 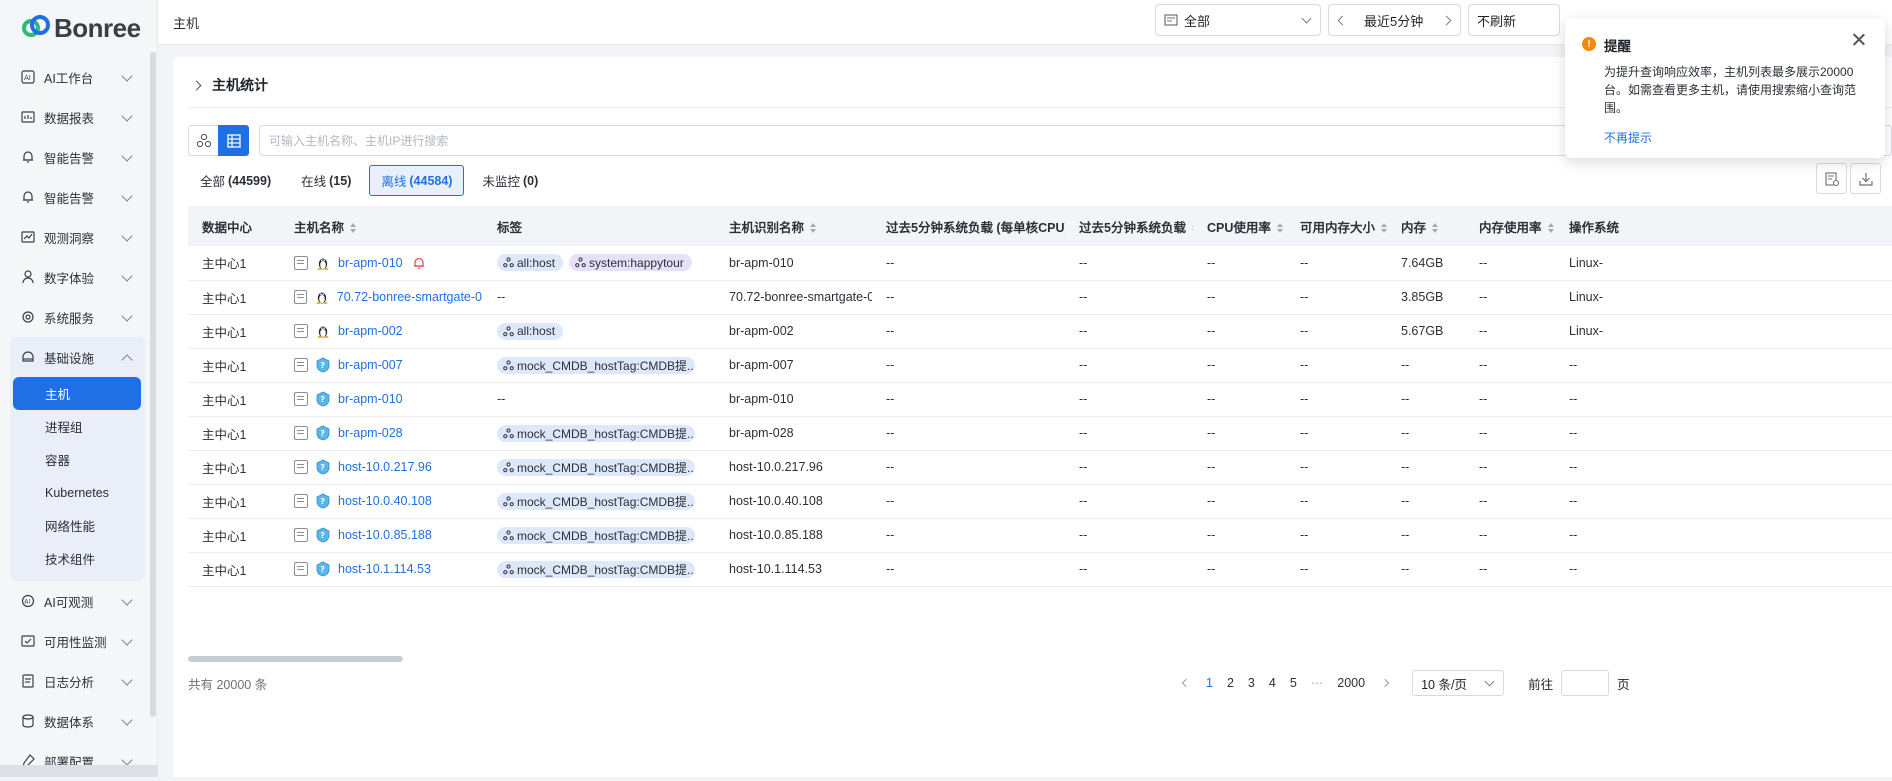 I want to click on goto-page-input, so click(x=1585, y=683).